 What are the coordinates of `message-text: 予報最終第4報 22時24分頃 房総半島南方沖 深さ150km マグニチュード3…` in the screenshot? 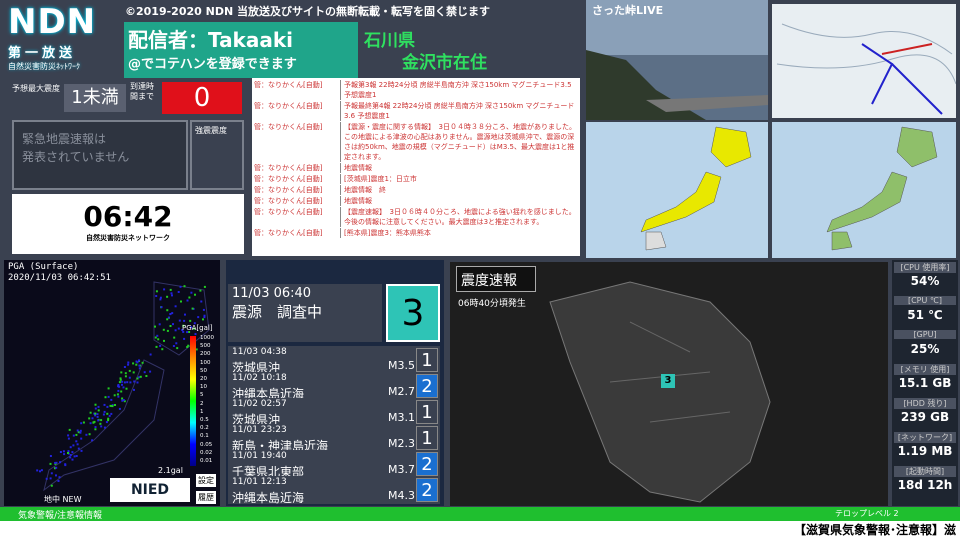 It's located at (459, 111).